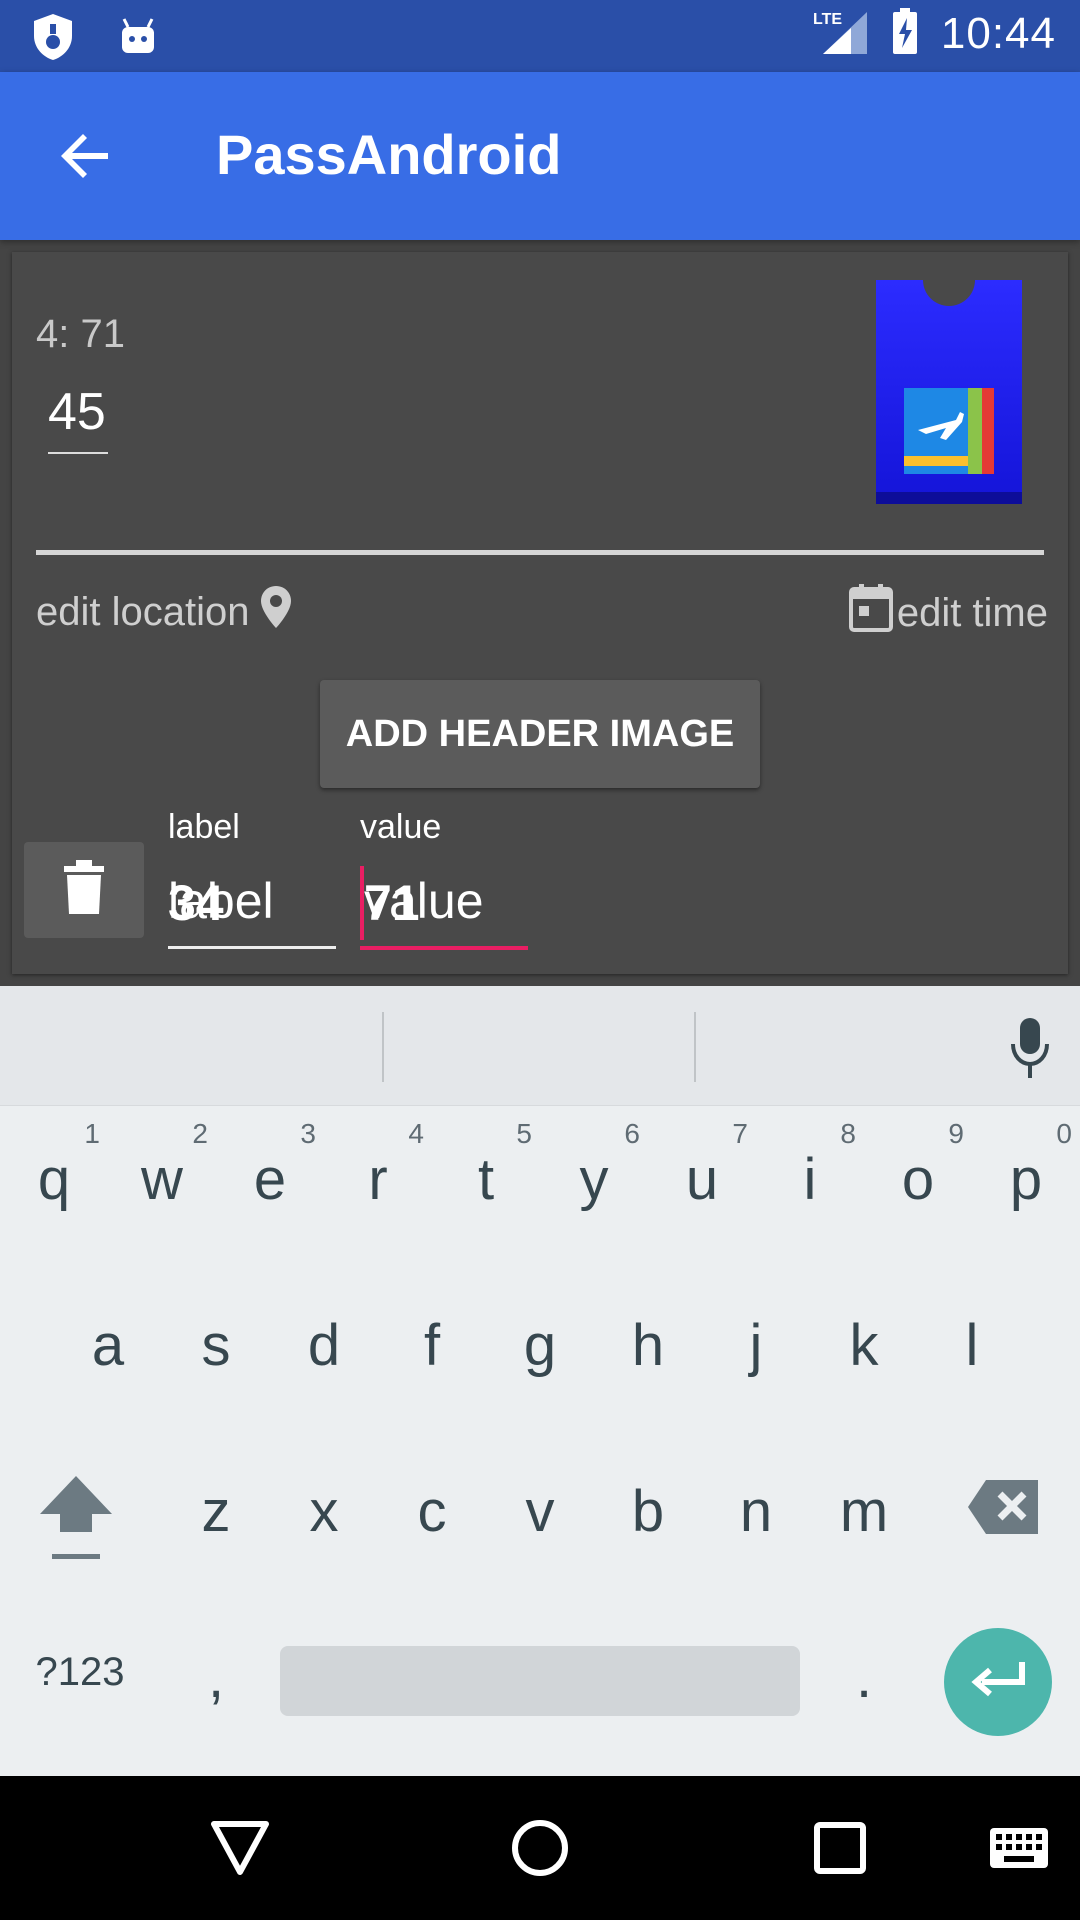  I want to click on delete-field-button, so click(84, 890).